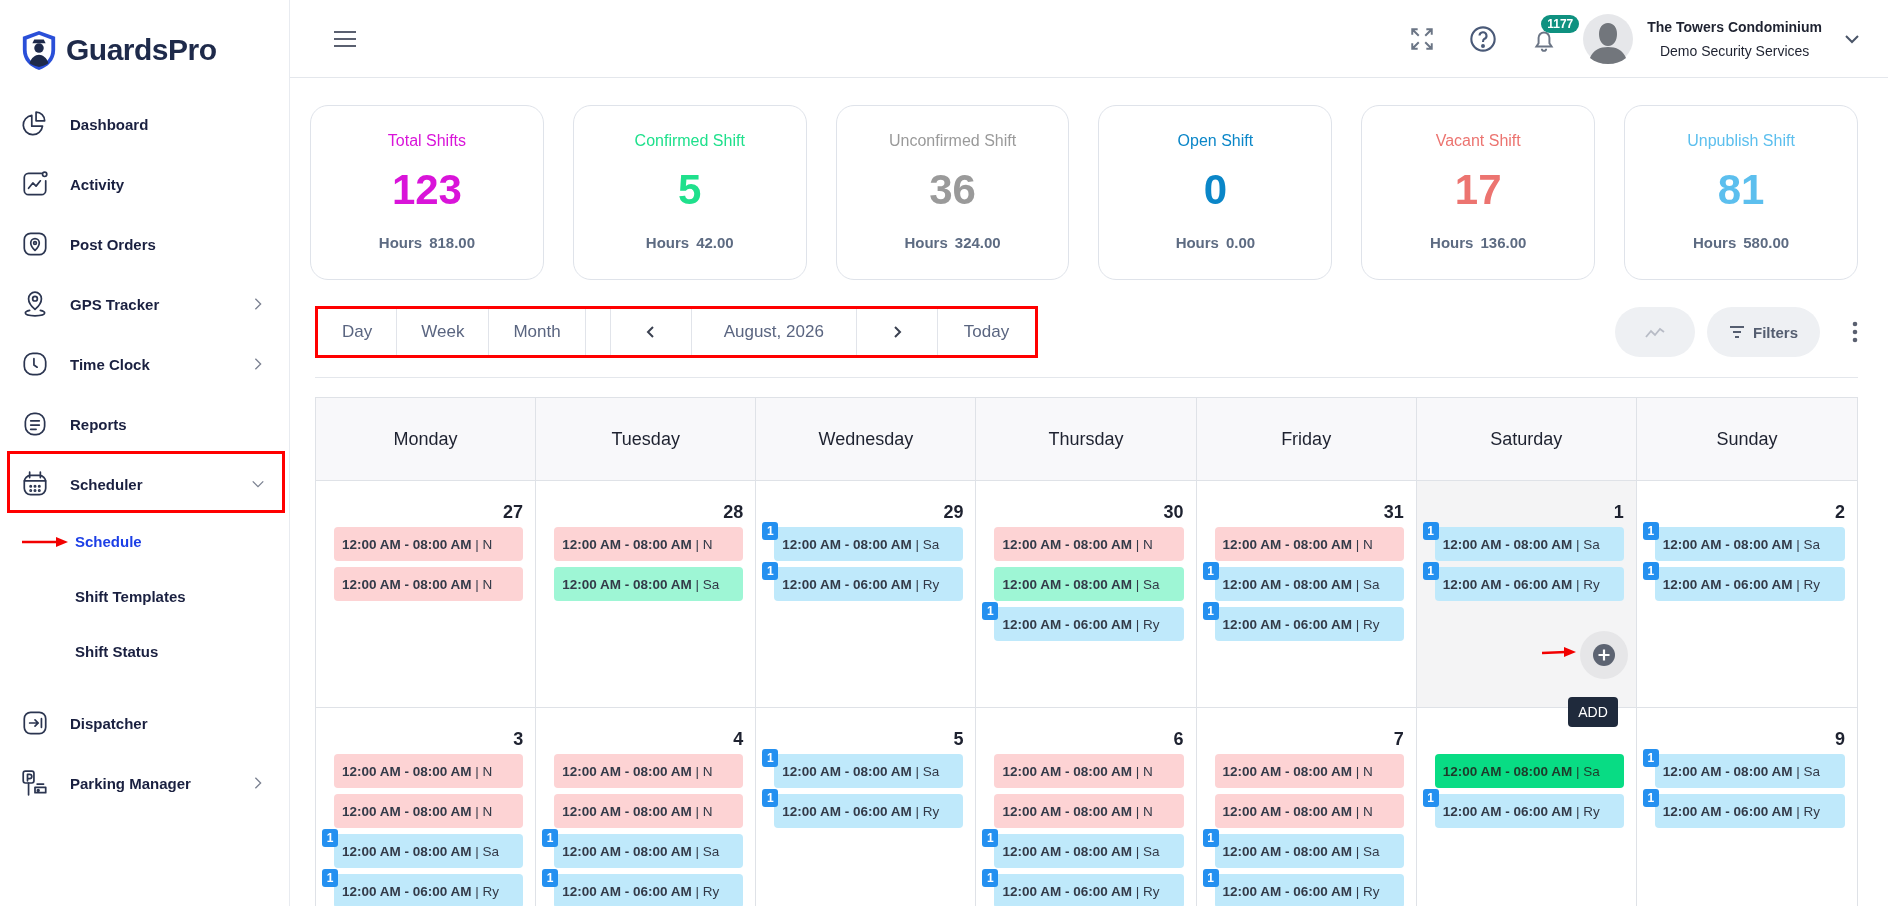  What do you see at coordinates (345, 38) in the screenshot?
I see `menu-icon` at bounding box center [345, 38].